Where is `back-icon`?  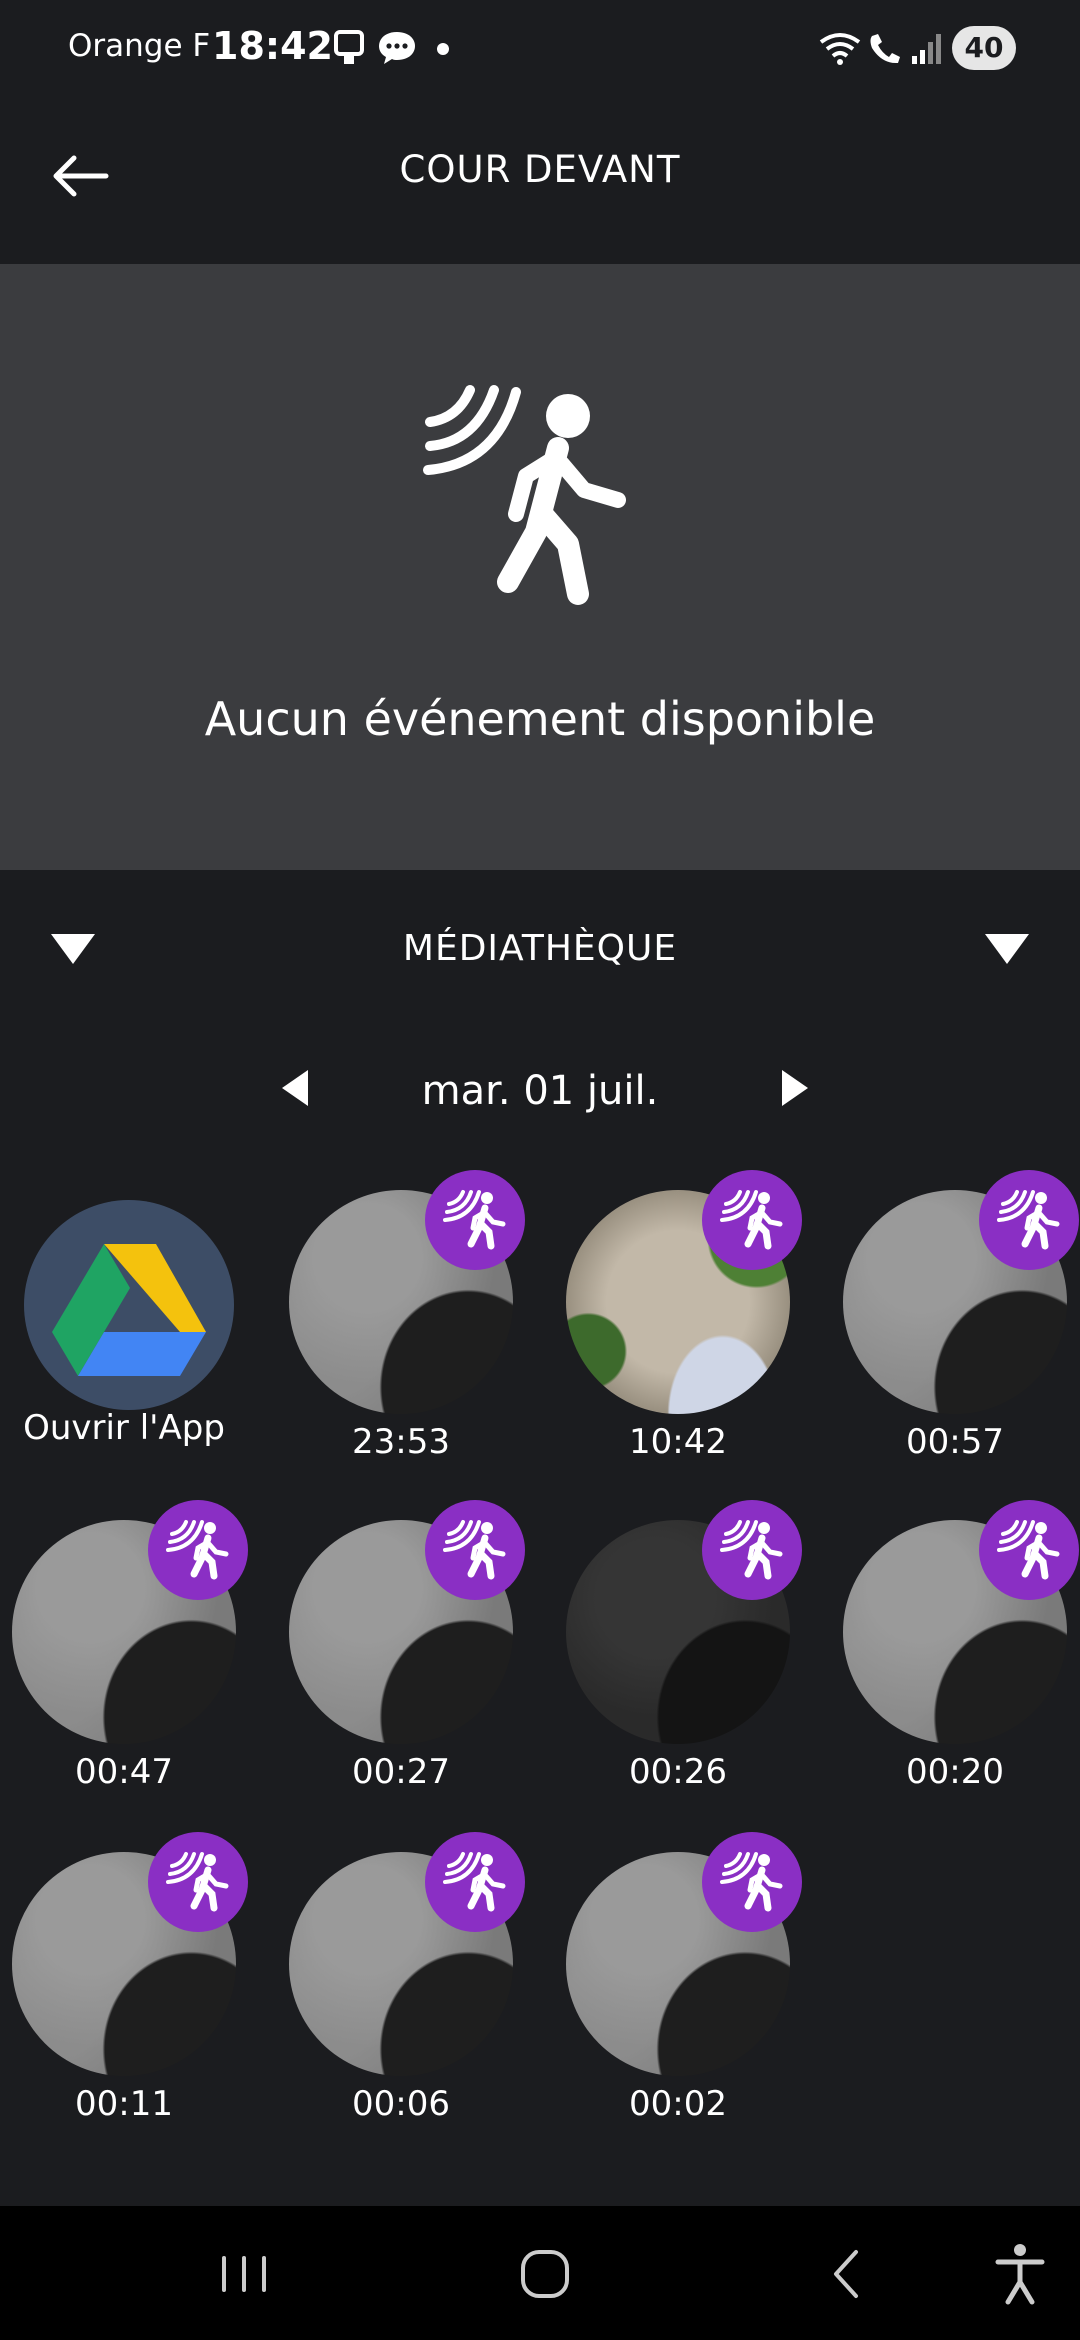 back-icon is located at coordinates (848, 2274).